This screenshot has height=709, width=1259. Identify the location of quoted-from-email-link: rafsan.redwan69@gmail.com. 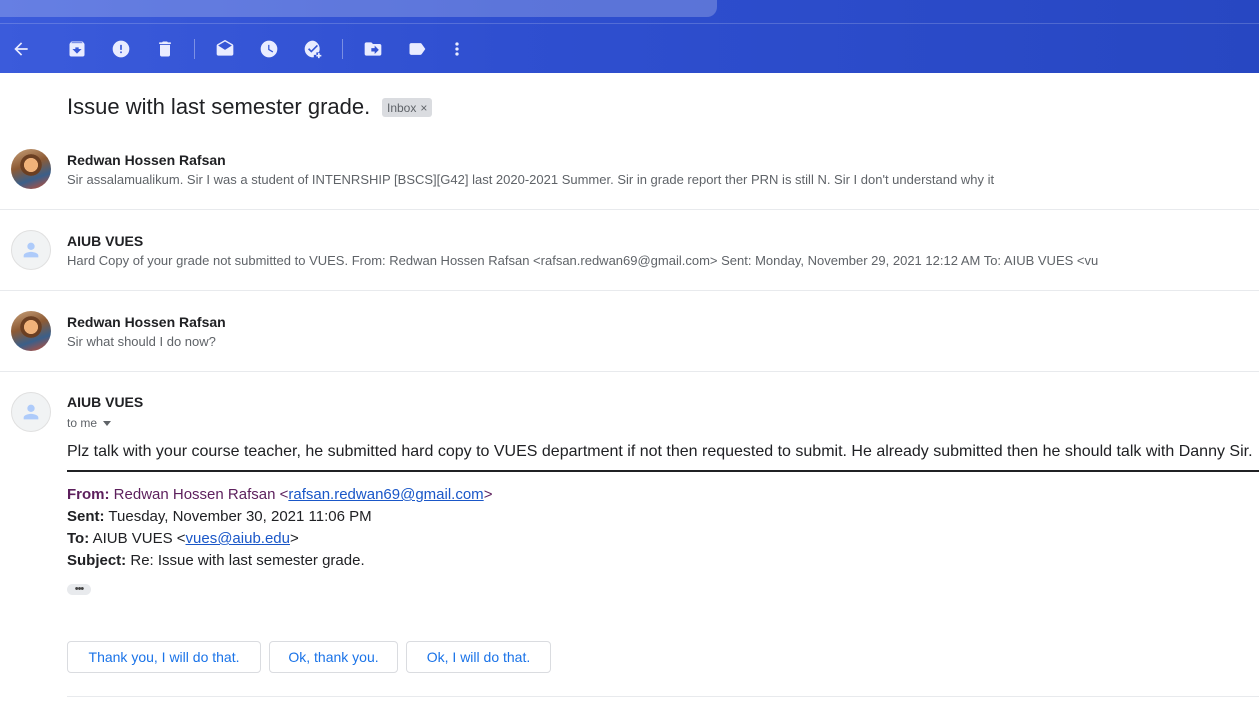
(385, 494).